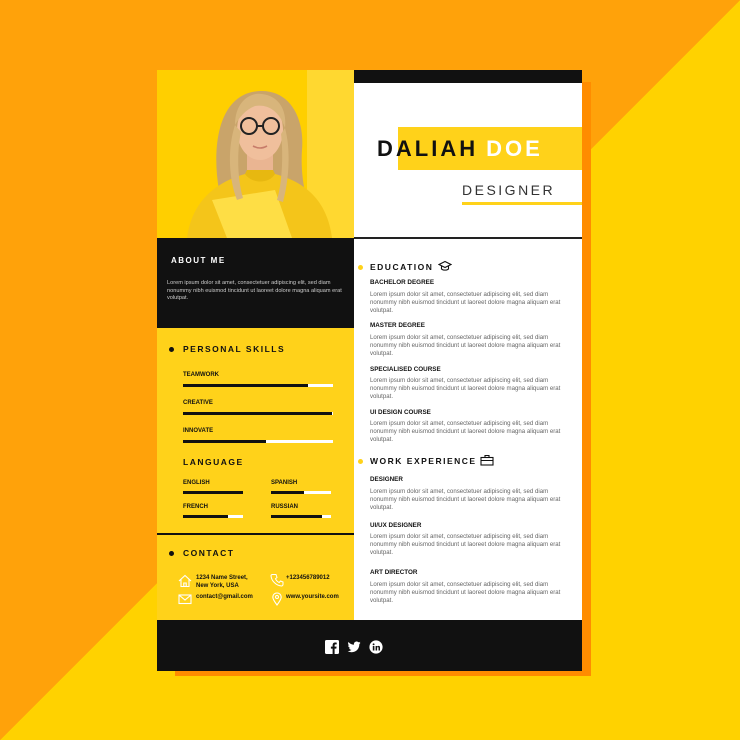 The height and width of the screenshot is (740, 740). Describe the element at coordinates (468, 76) in the screenshot. I see `header-top-bar` at that location.